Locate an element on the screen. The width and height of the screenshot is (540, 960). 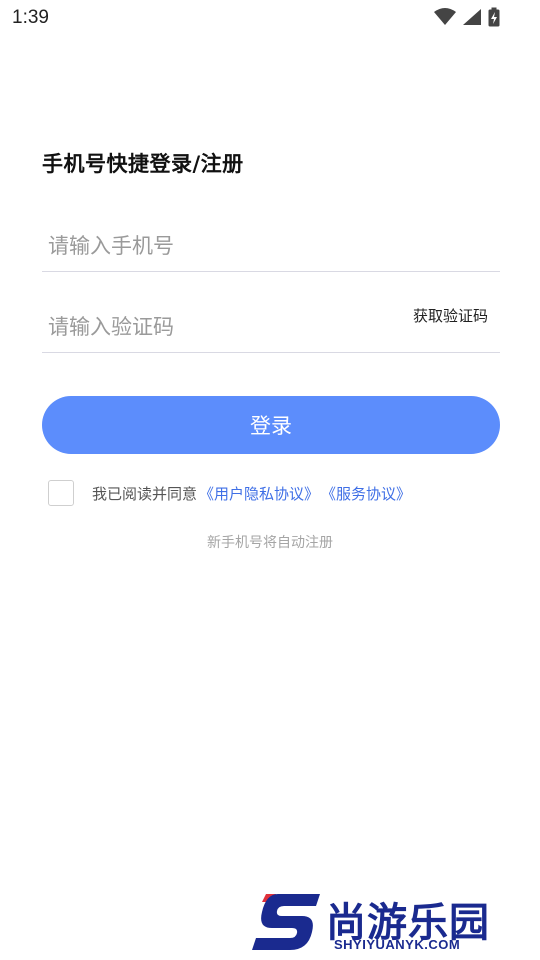
code-field: 获取验证码 is located at coordinates (271, 328).